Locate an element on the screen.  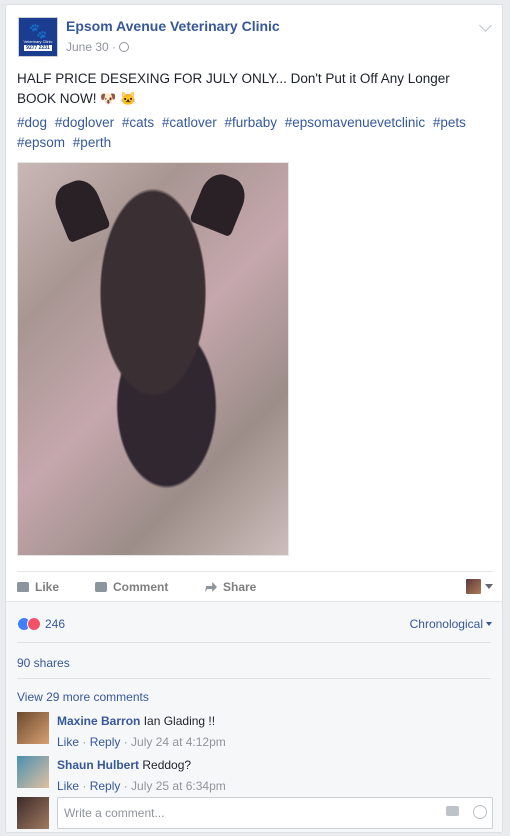
globe-icon is located at coordinates (124, 47).